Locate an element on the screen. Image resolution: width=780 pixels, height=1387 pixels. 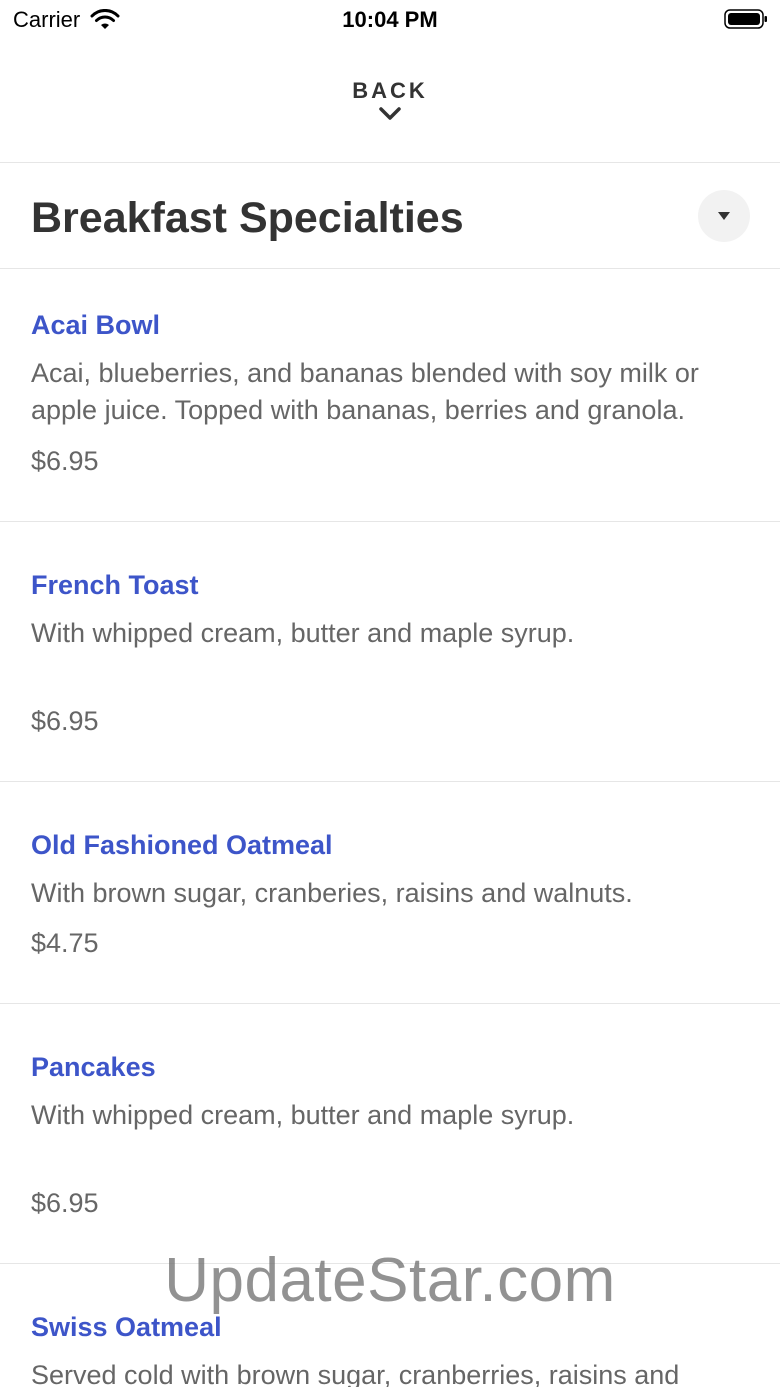
item-price: $4.75 is located at coordinates (65, 943).